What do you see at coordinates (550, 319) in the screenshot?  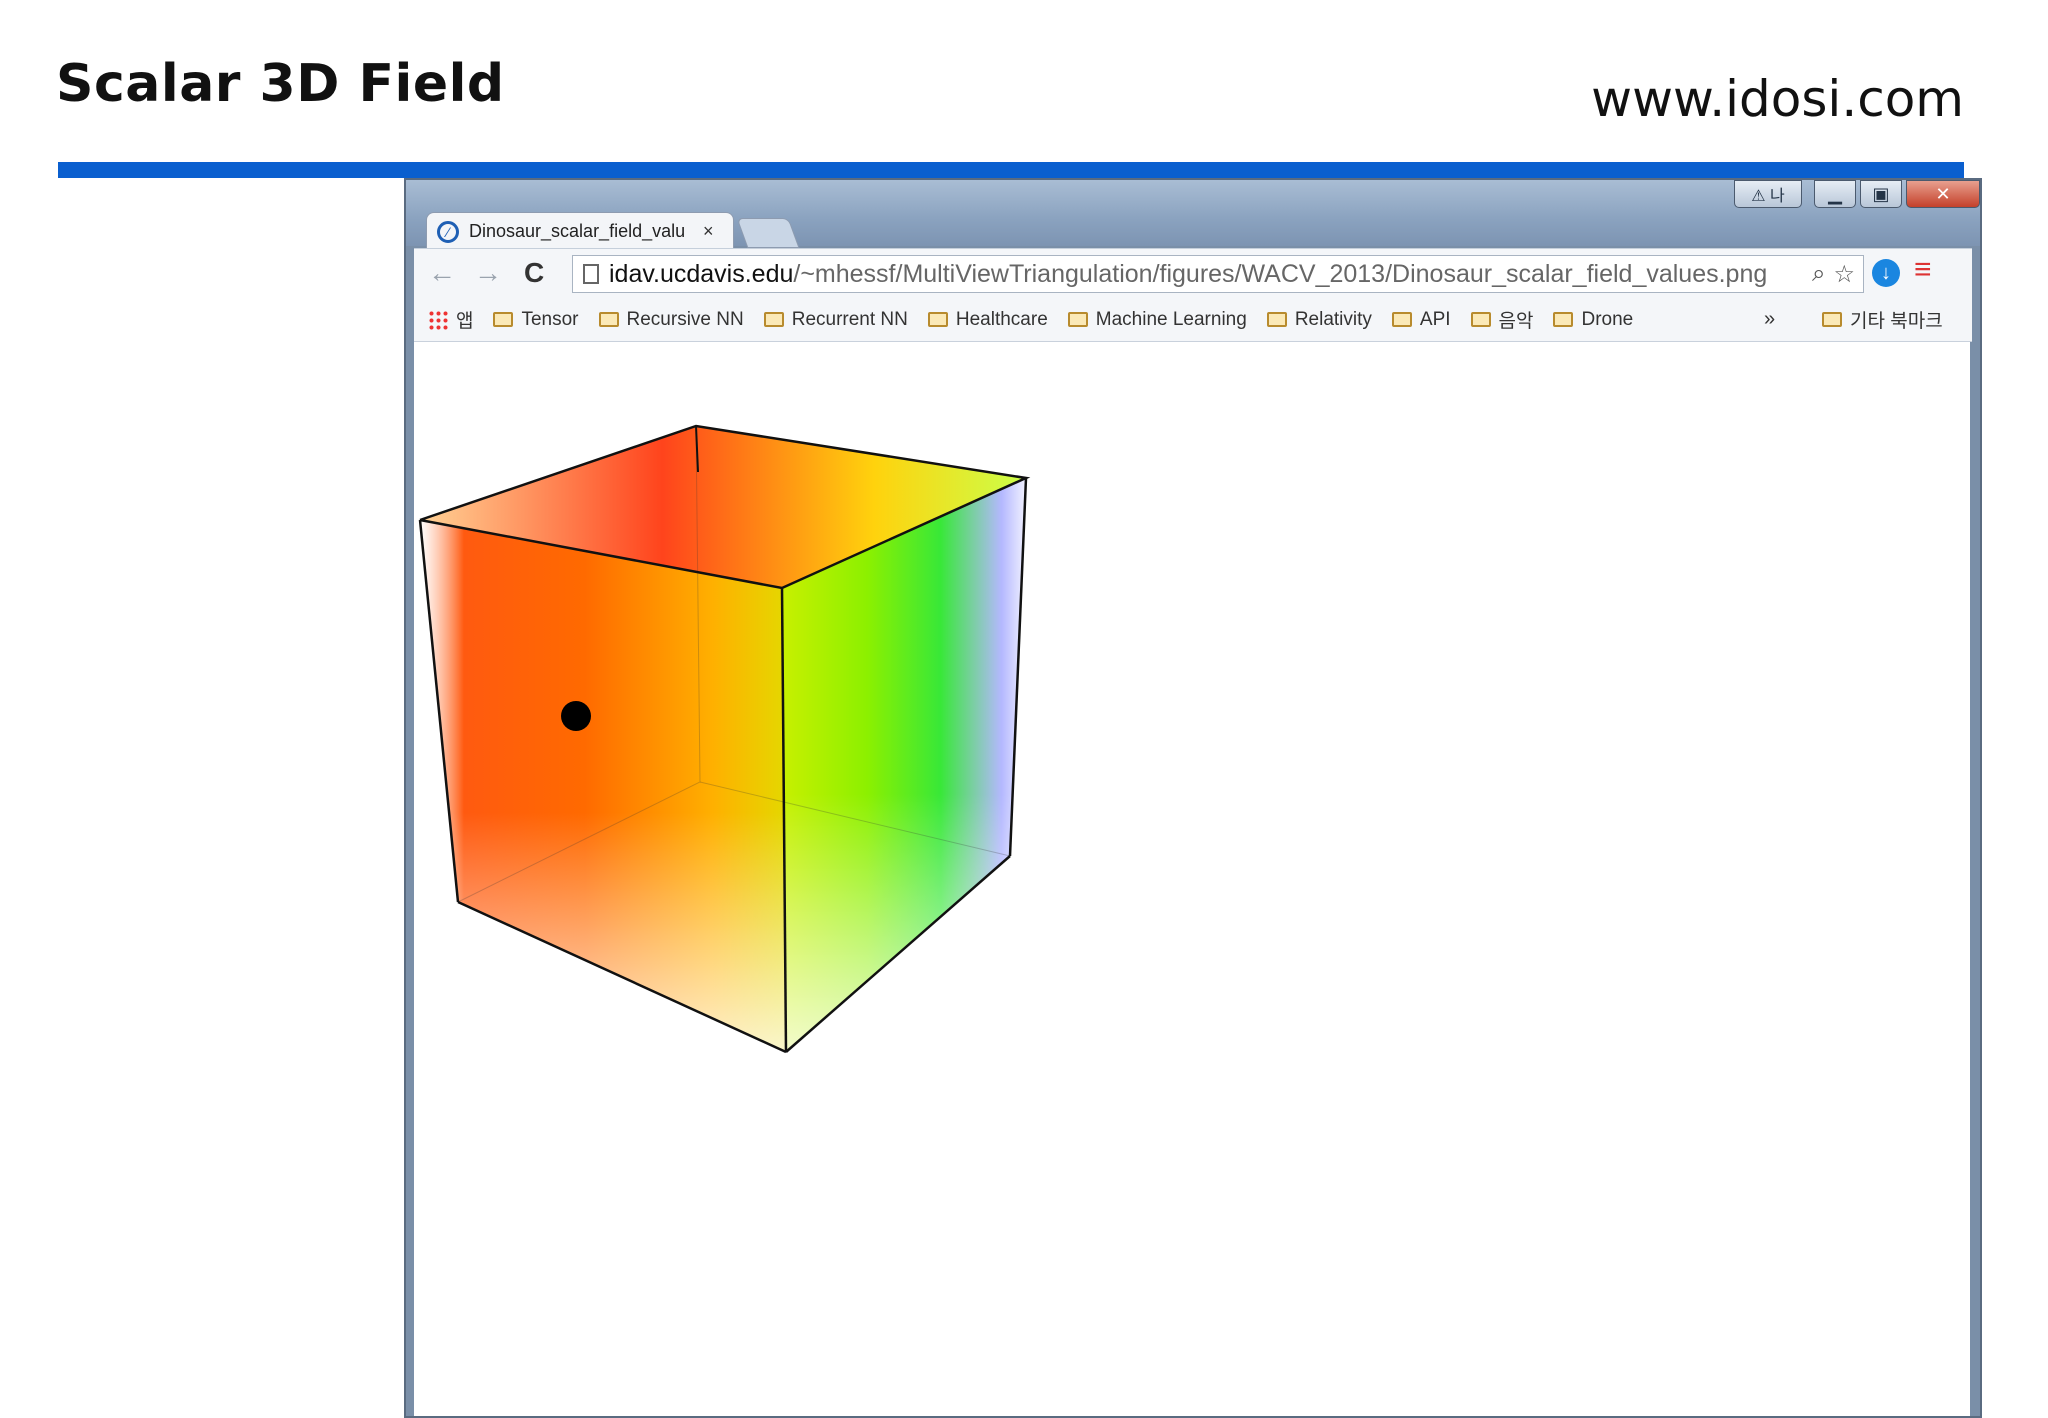 I see `bookmark-label: Tensor` at bounding box center [550, 319].